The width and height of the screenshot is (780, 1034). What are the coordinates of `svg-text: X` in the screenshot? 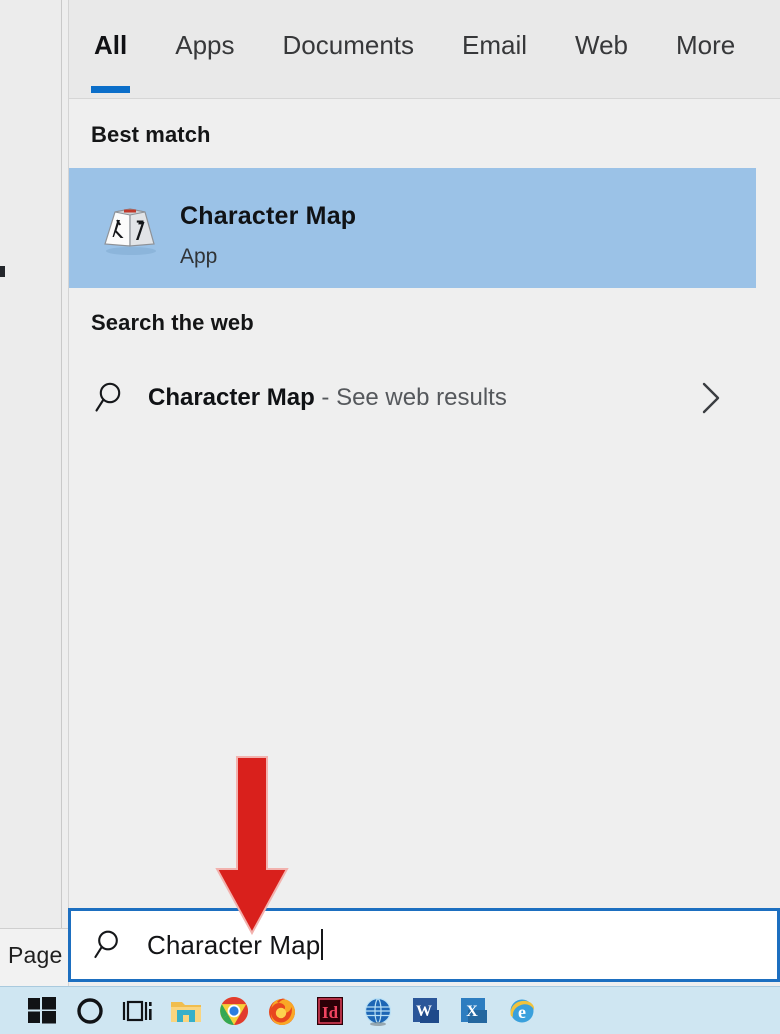 It's located at (472, 1011).